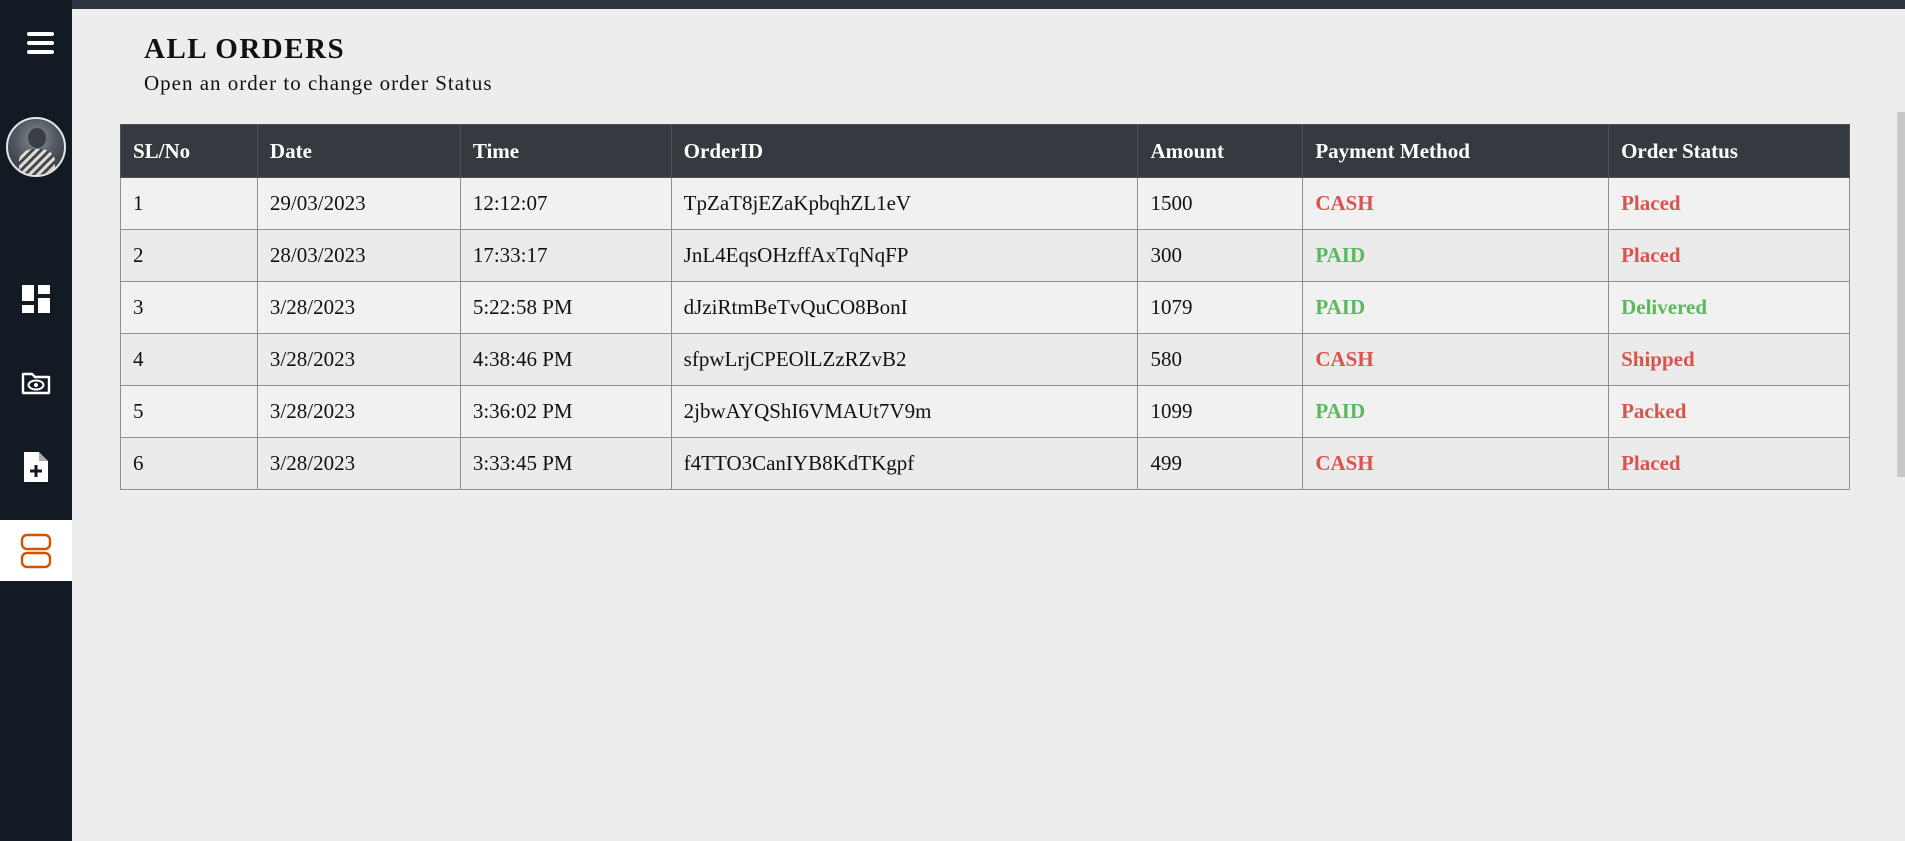 This screenshot has height=841, width=1905. Describe the element at coordinates (245, 49) in the screenshot. I see `page-title: ALL ORDERS` at that location.